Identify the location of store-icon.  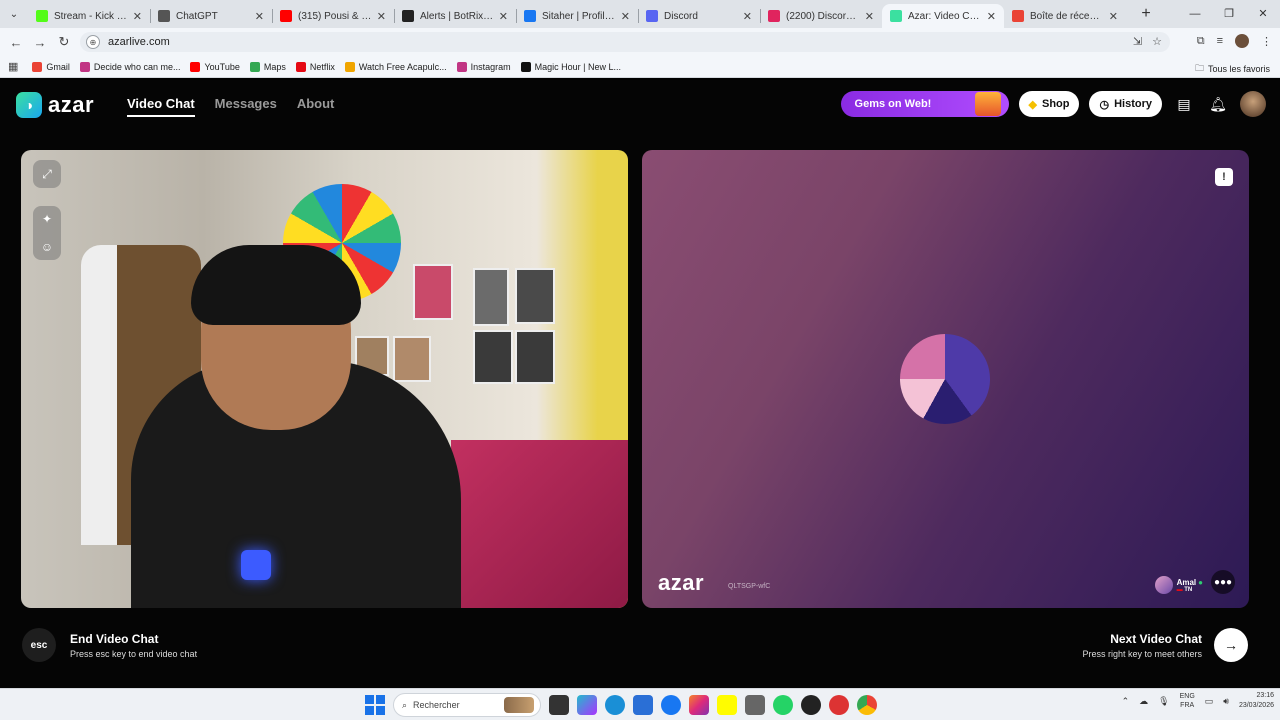
(643, 705).